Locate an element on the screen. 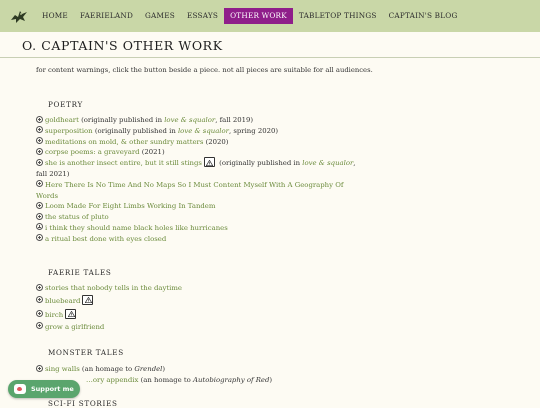  kofi-cup-icon is located at coordinates (20, 389).